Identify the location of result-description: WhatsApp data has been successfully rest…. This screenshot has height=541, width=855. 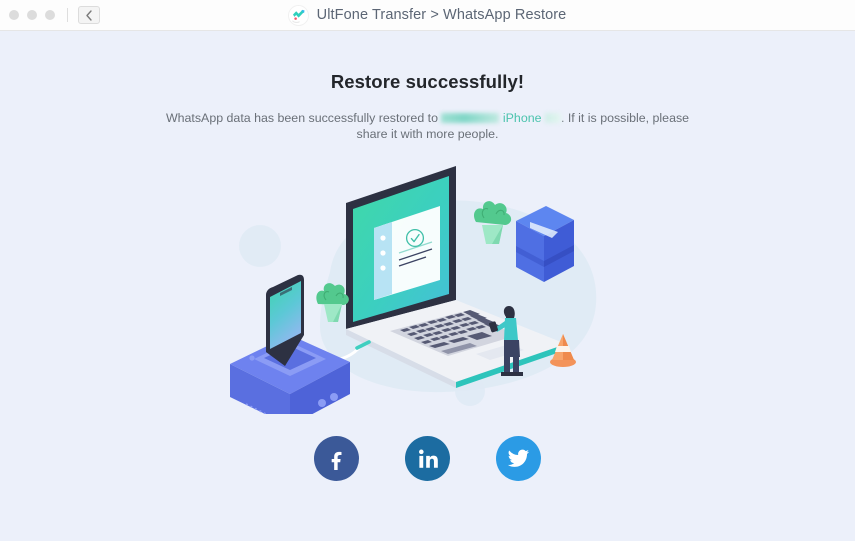
(428, 126).